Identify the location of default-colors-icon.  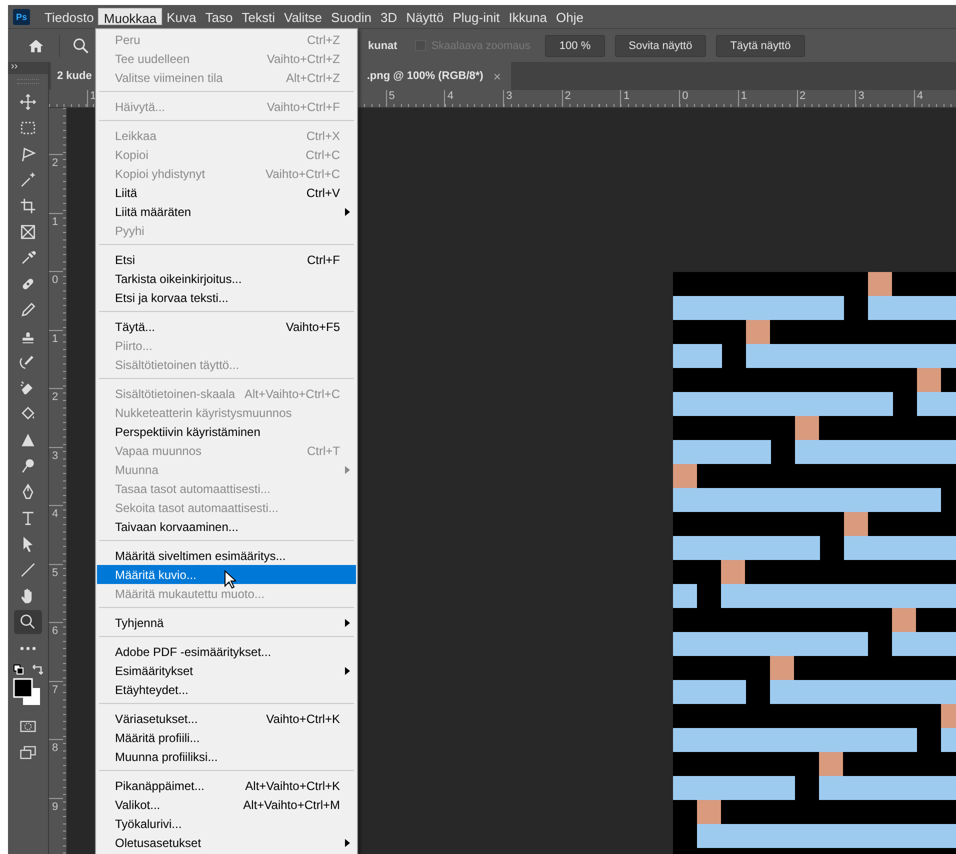
(19, 670).